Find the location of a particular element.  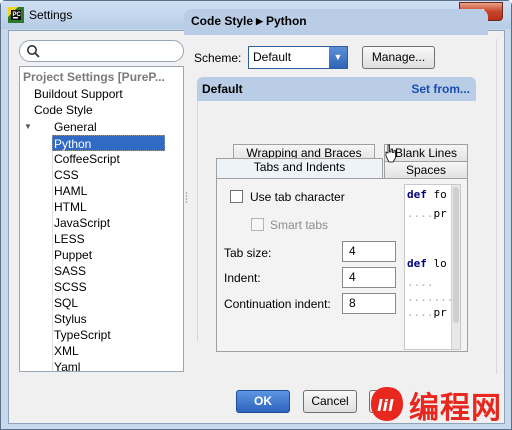

tree-scrollbar is located at coordinates (183, 219).